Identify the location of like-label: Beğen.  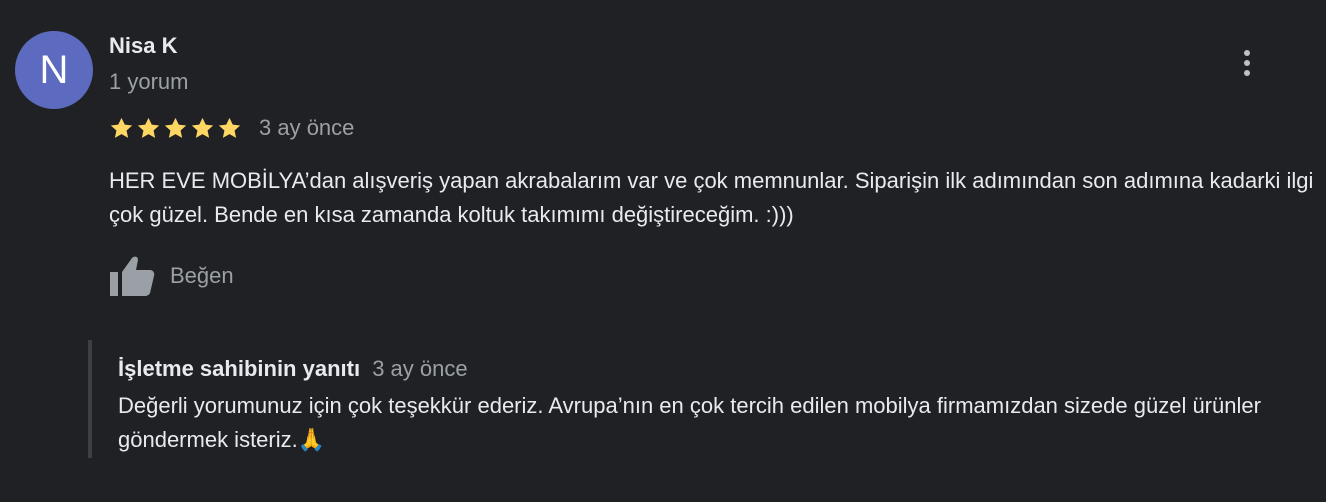
(202, 275).